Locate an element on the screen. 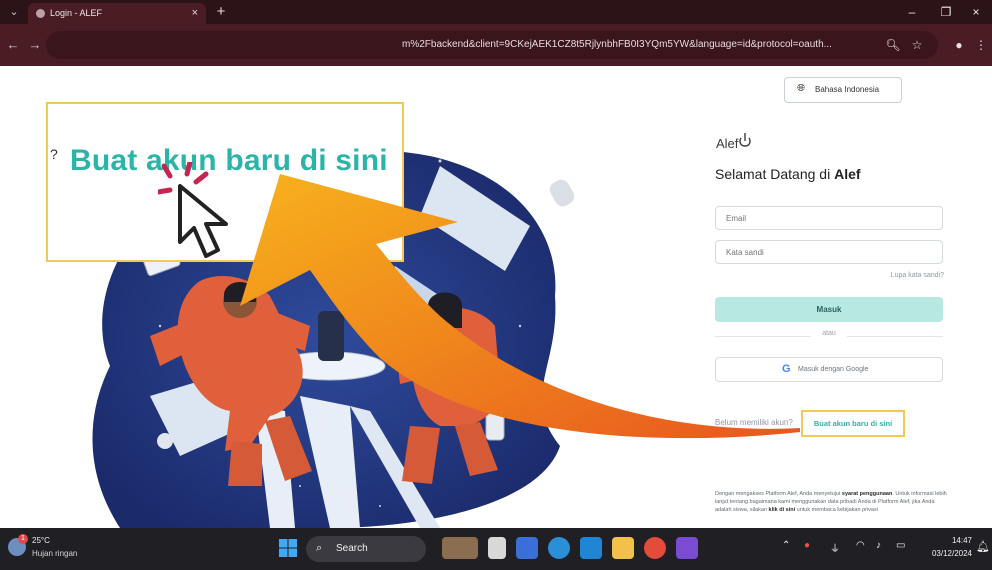 This screenshot has height=570, width=992. battery-icon: ▭ is located at coordinates (900, 545).